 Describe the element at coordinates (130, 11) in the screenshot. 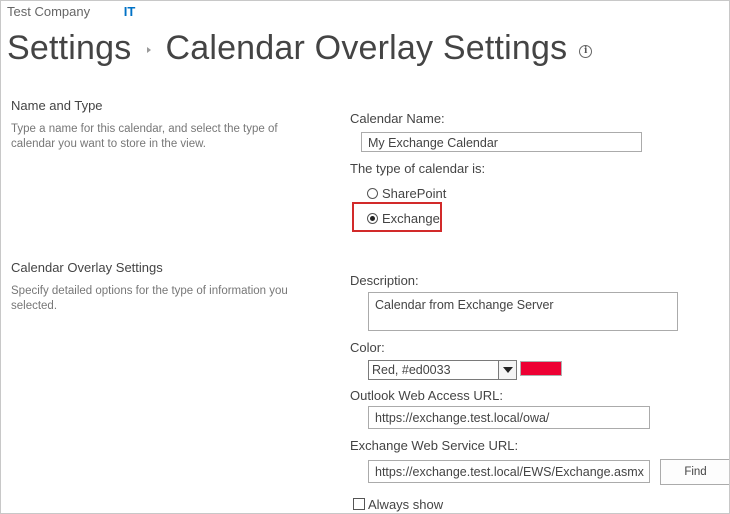

I see `site-it-link: IT` at that location.